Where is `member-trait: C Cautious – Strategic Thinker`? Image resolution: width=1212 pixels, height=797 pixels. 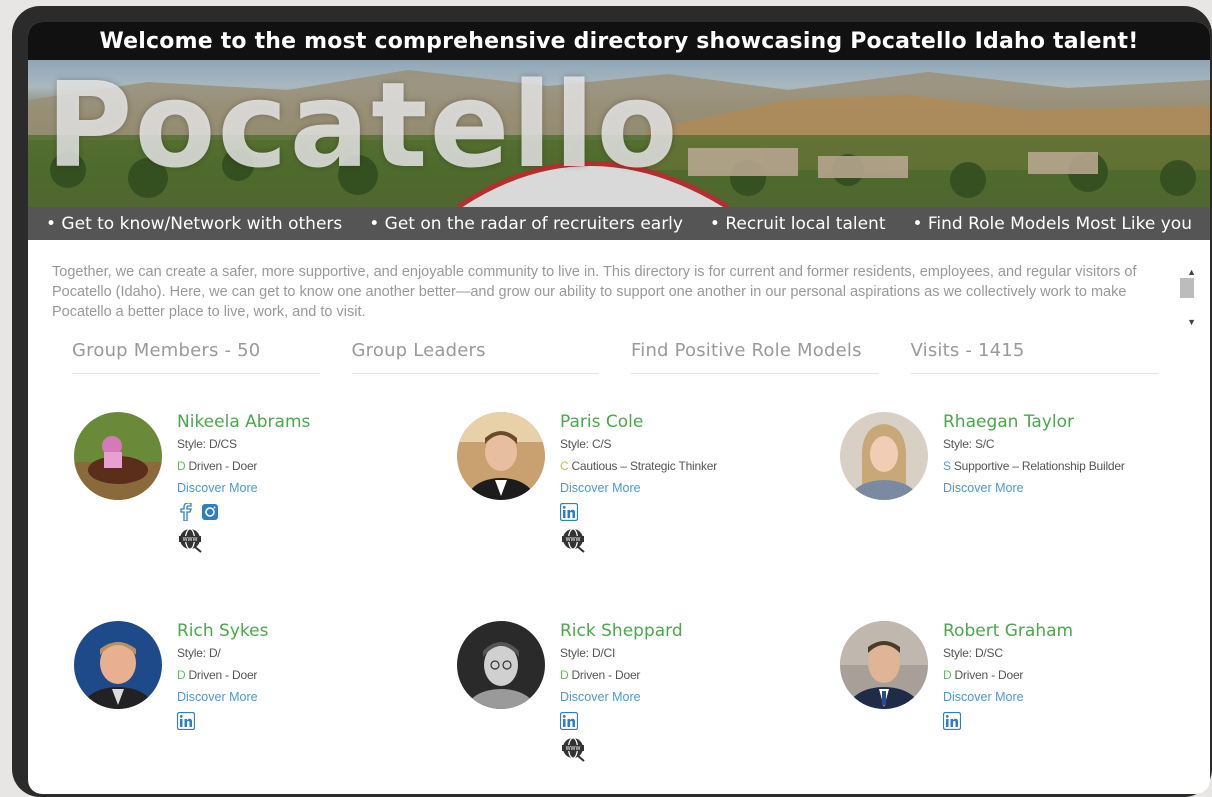 member-trait: C Cautious – Strategic Thinker is located at coordinates (638, 466).